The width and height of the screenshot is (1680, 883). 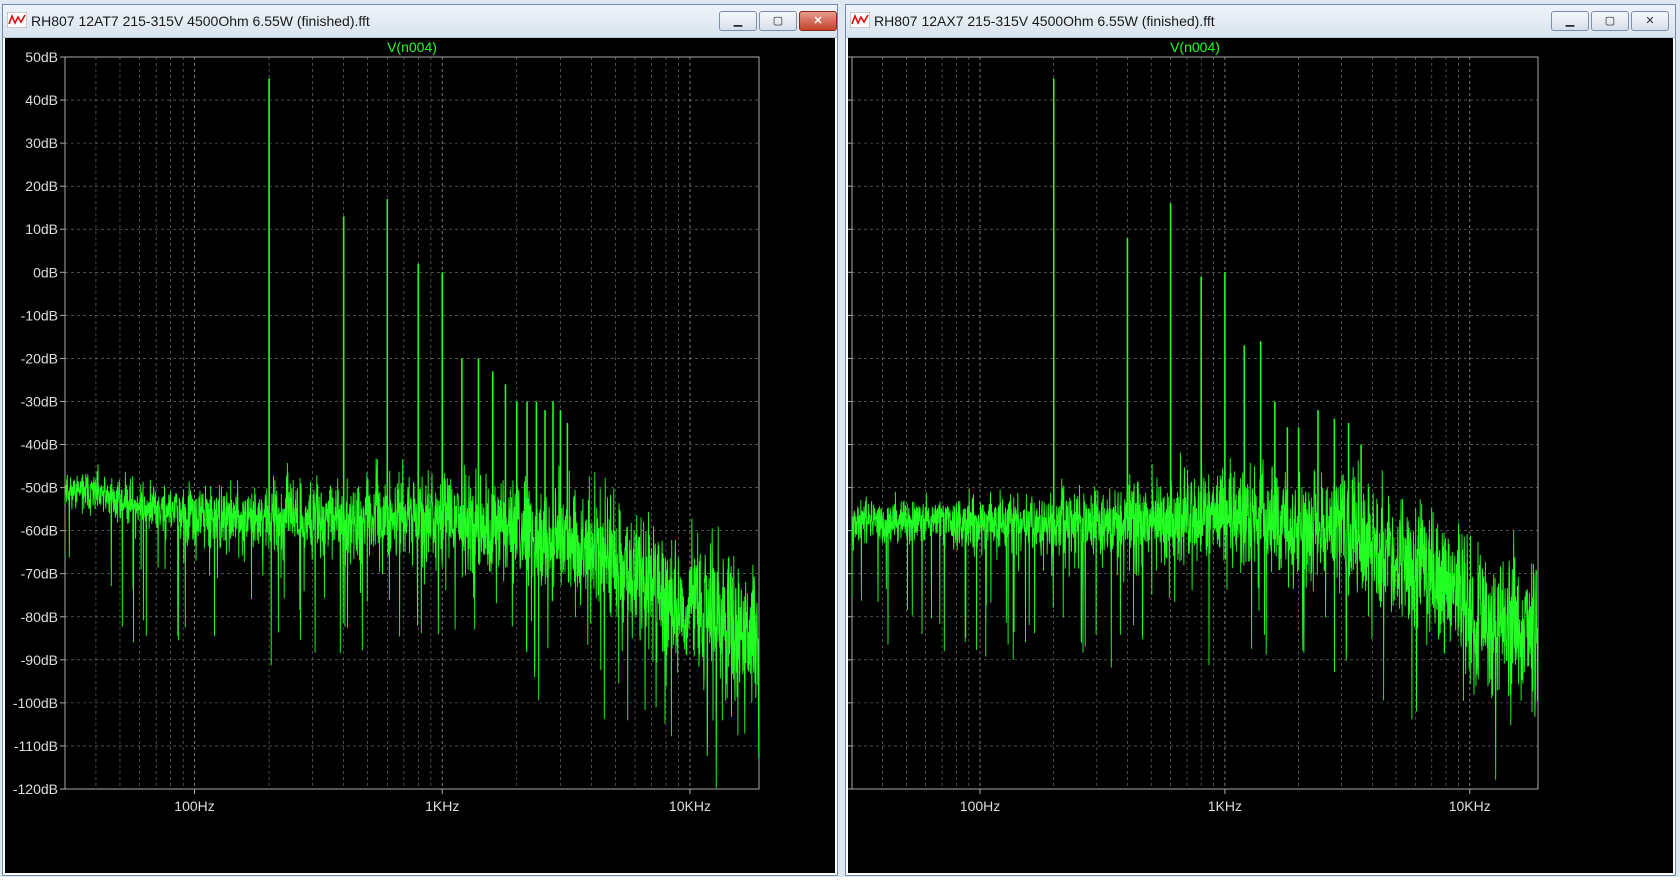 What do you see at coordinates (39, 574) in the screenshot?
I see `y-tick-label: -70dB` at bounding box center [39, 574].